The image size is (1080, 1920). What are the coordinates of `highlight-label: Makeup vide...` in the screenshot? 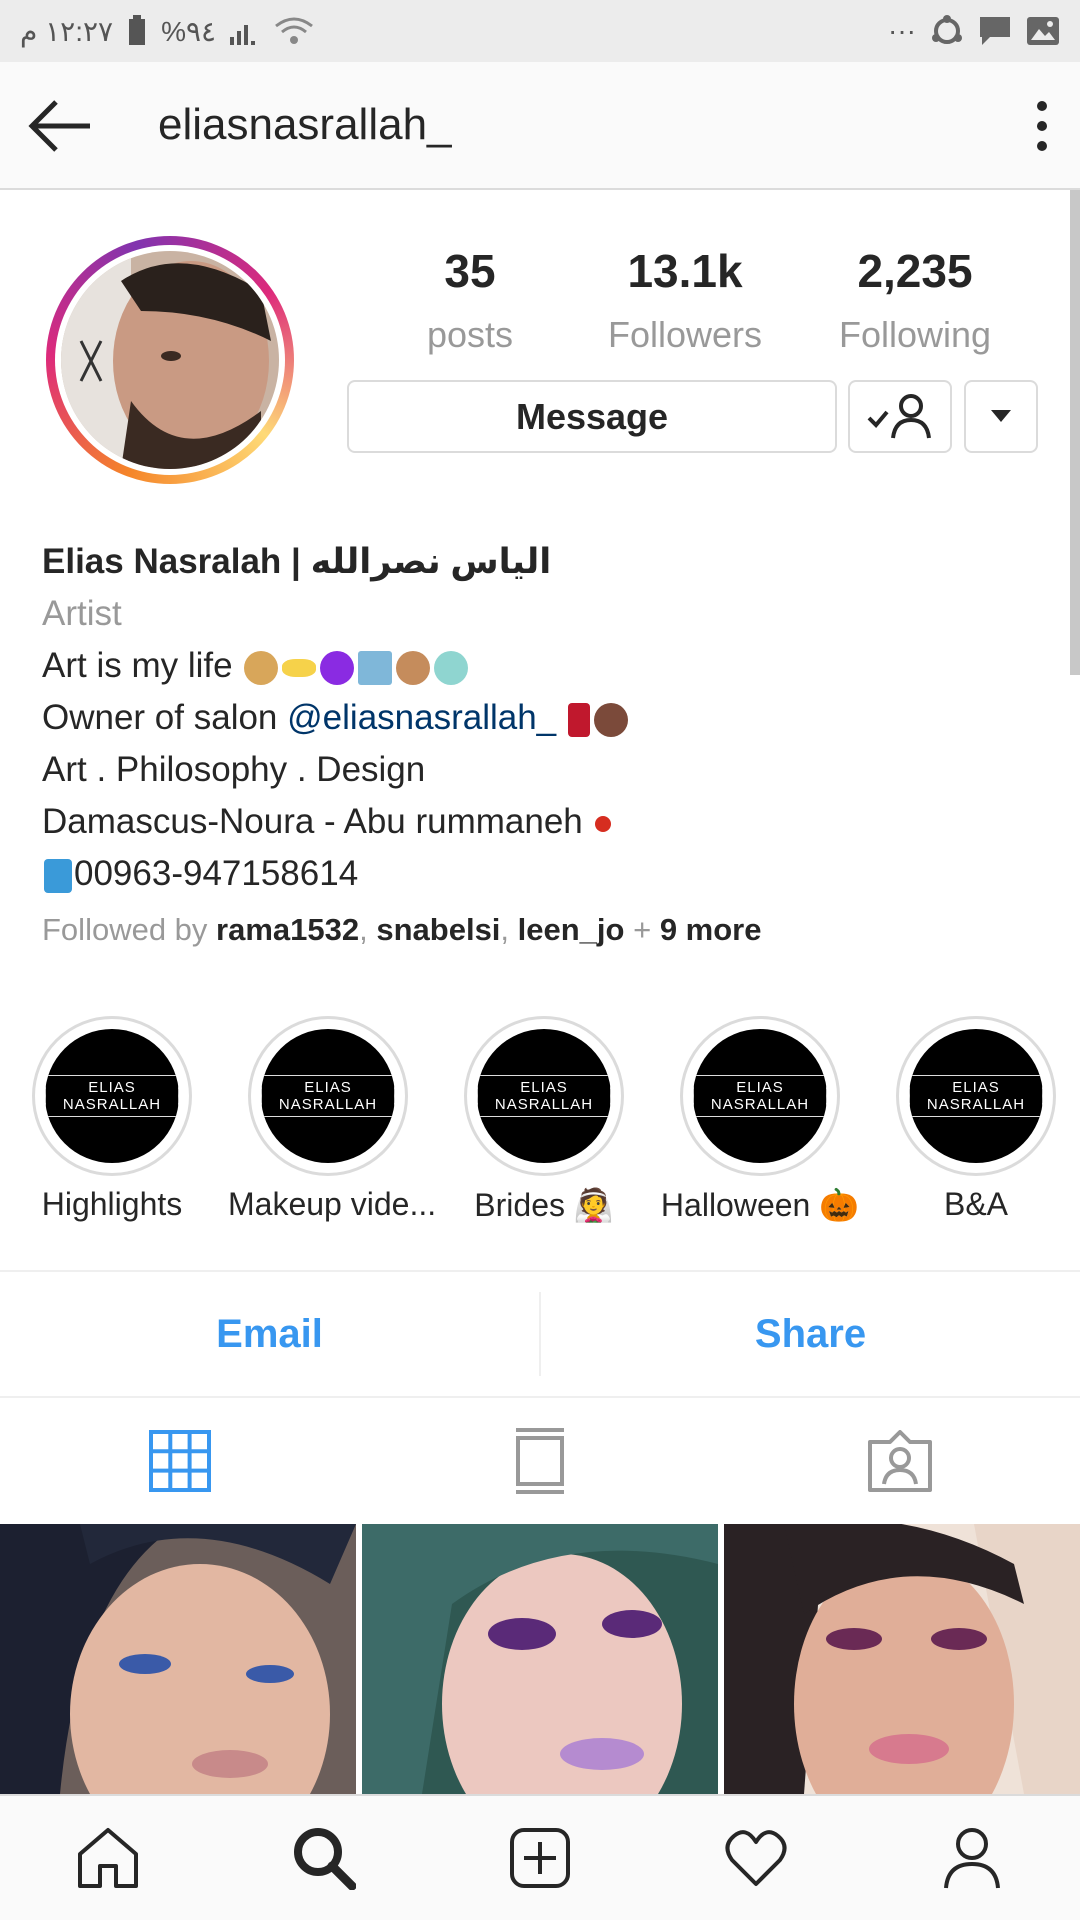 It's located at (332, 1204).